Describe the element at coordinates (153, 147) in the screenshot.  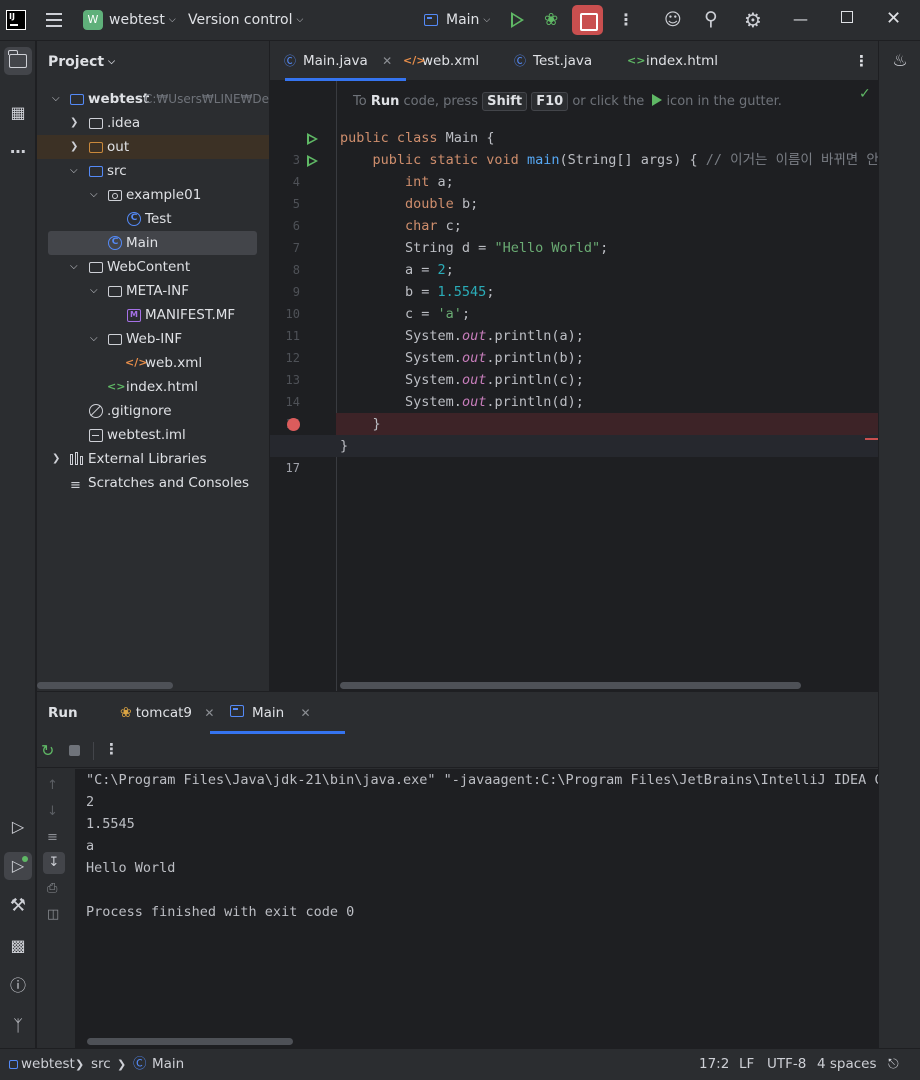
I see `tree-item-out: ❯ out` at that location.